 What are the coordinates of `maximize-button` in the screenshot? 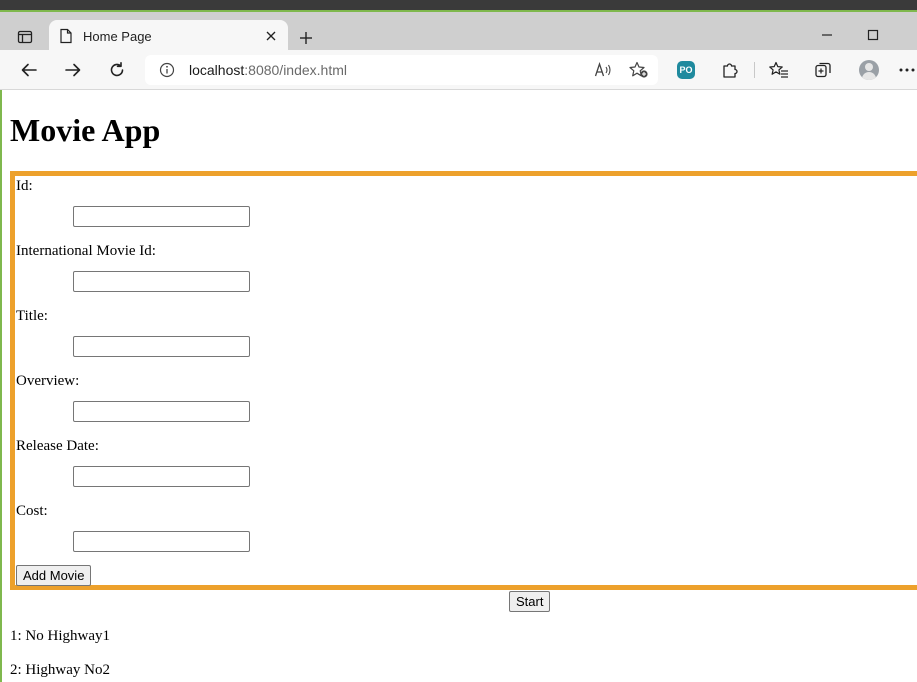 It's located at (873, 35).